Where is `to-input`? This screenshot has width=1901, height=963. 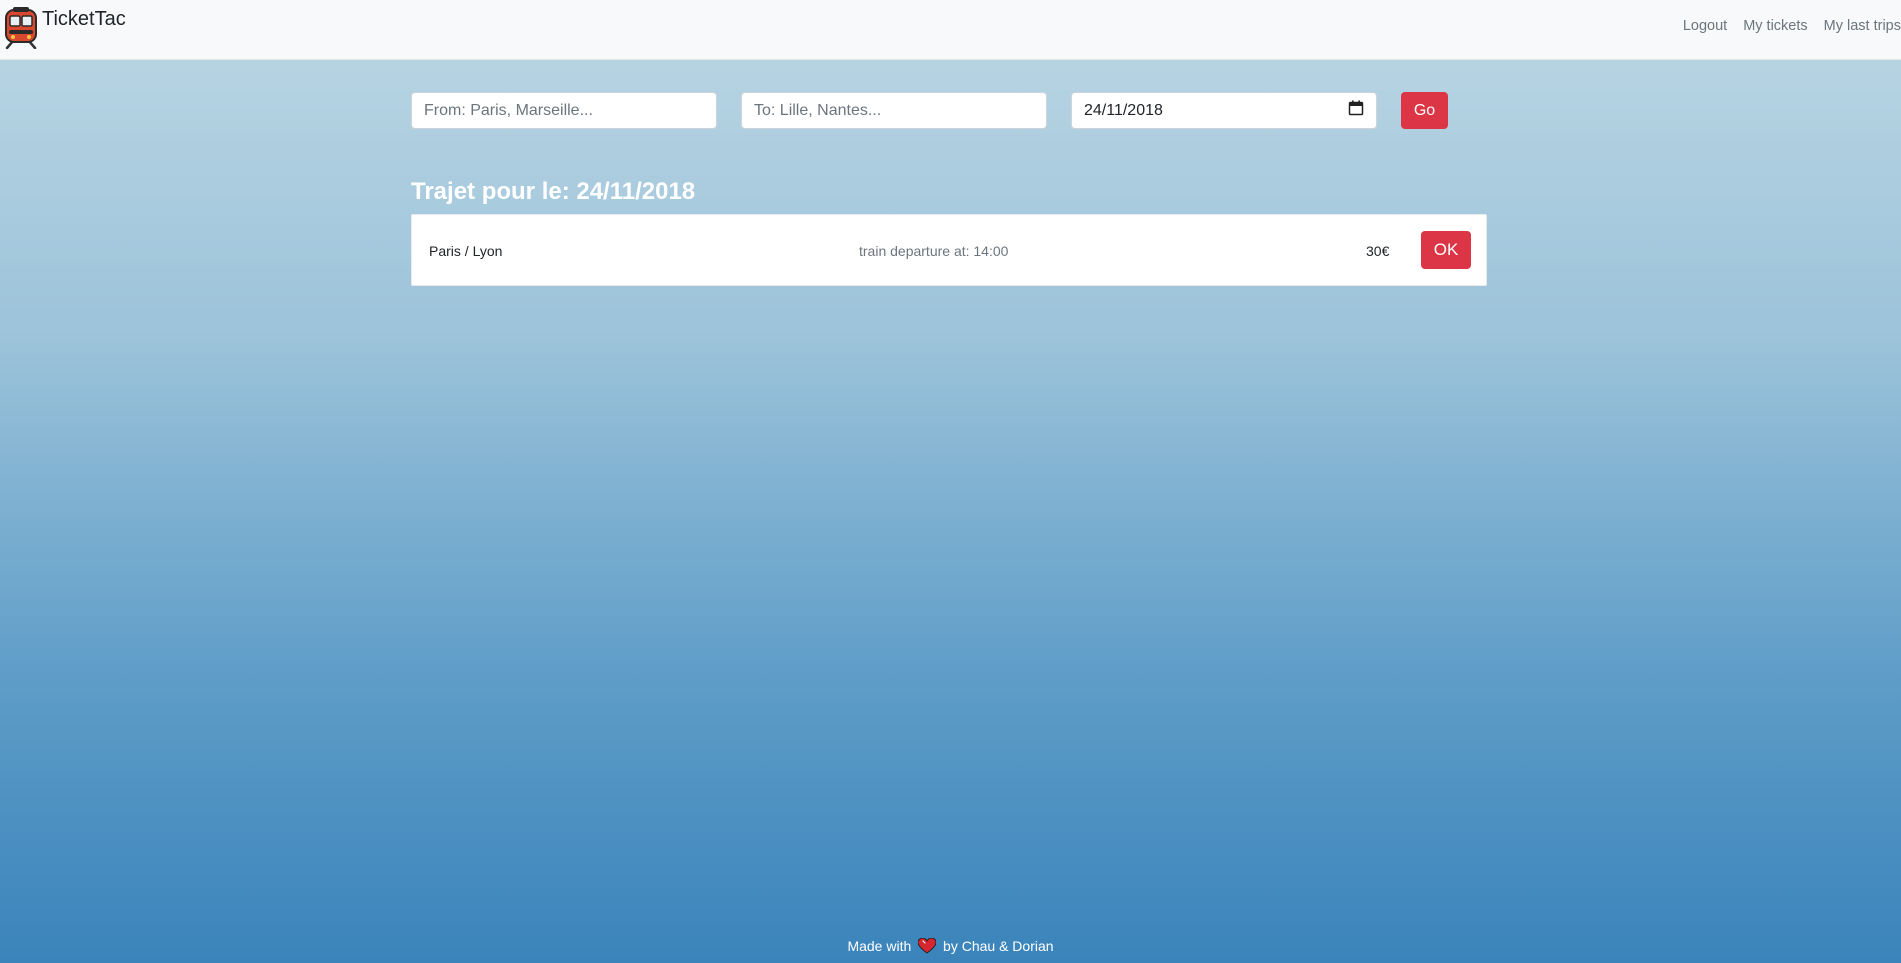 to-input is located at coordinates (894, 110).